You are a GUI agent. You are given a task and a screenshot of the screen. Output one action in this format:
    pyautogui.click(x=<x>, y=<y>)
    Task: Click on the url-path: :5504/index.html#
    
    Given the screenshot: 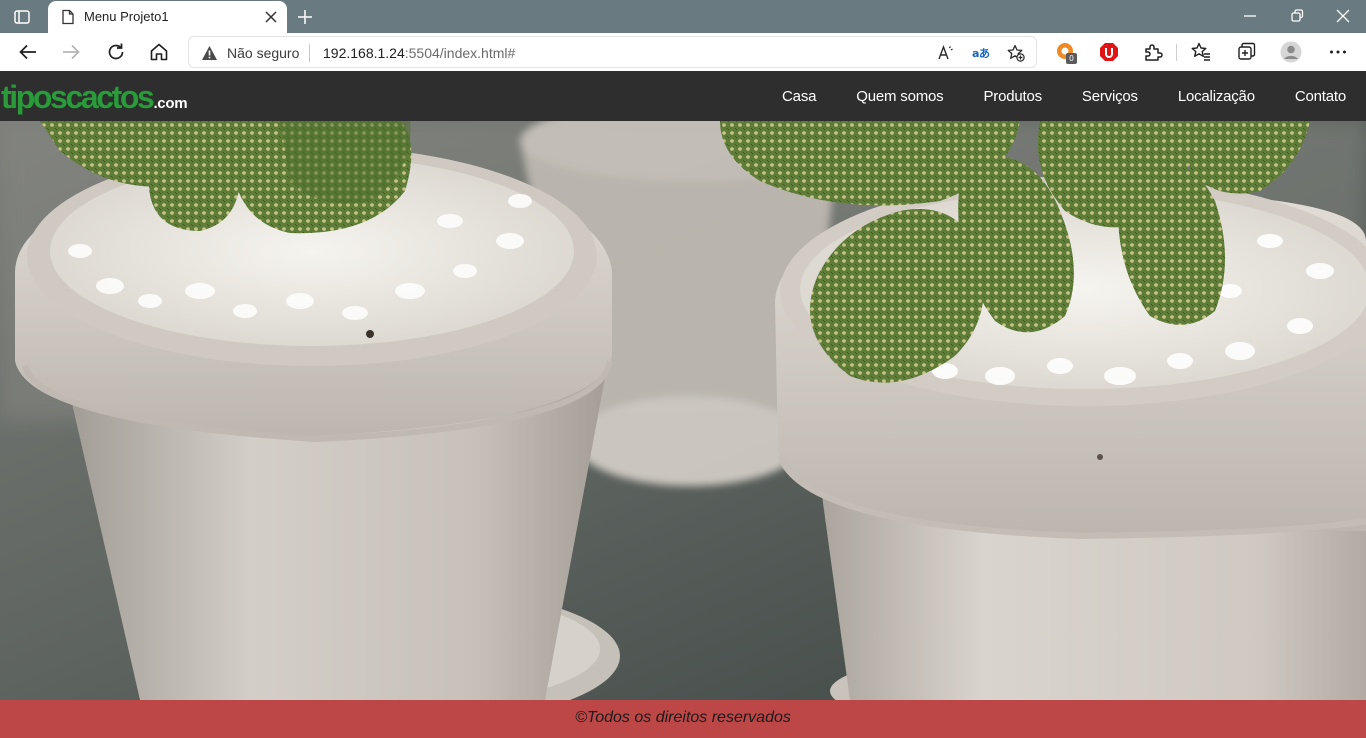 What is the action you would take?
    pyautogui.click(x=460, y=53)
    